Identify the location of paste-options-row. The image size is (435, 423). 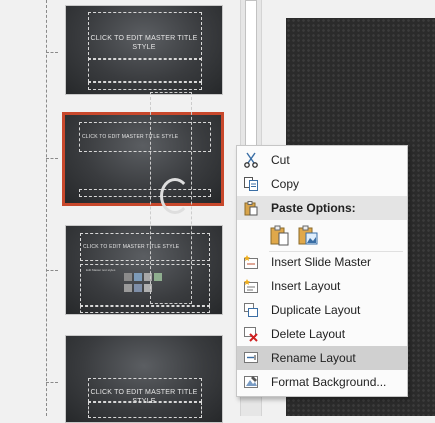
(297, 235).